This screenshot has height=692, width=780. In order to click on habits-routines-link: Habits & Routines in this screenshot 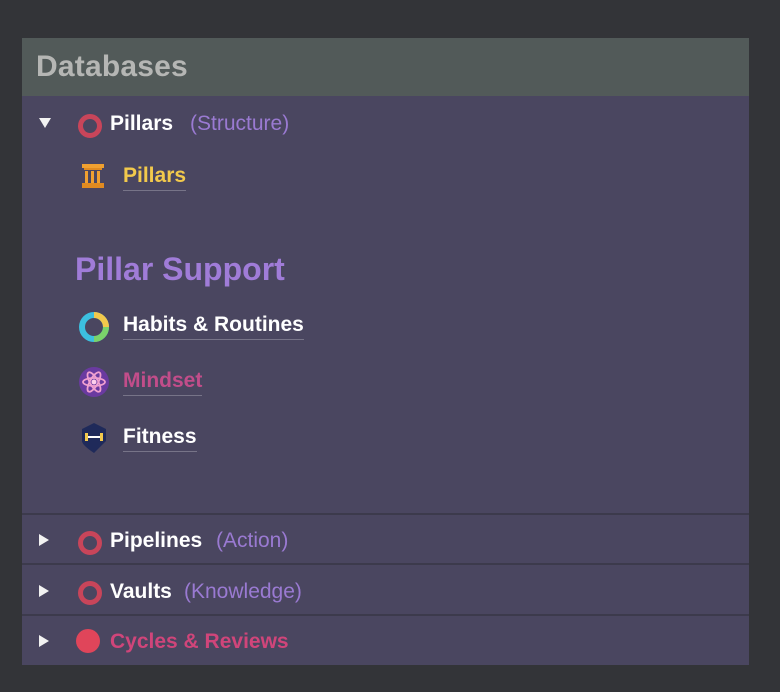, I will do `click(213, 326)`.